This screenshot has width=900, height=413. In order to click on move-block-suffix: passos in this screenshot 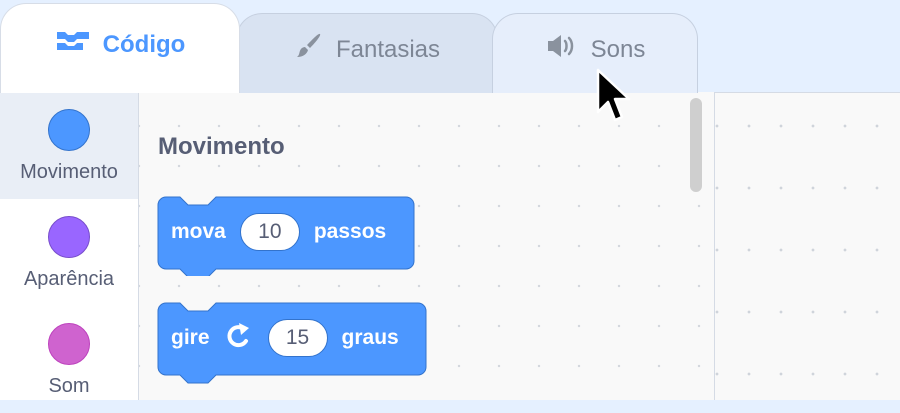, I will do `click(350, 231)`.